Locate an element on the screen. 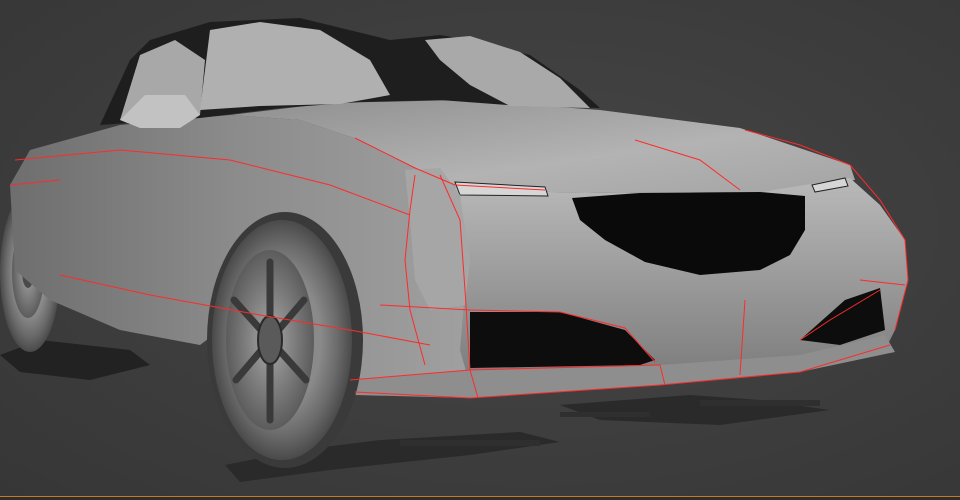  viewport-bottom-edge is located at coordinates (480, 498).